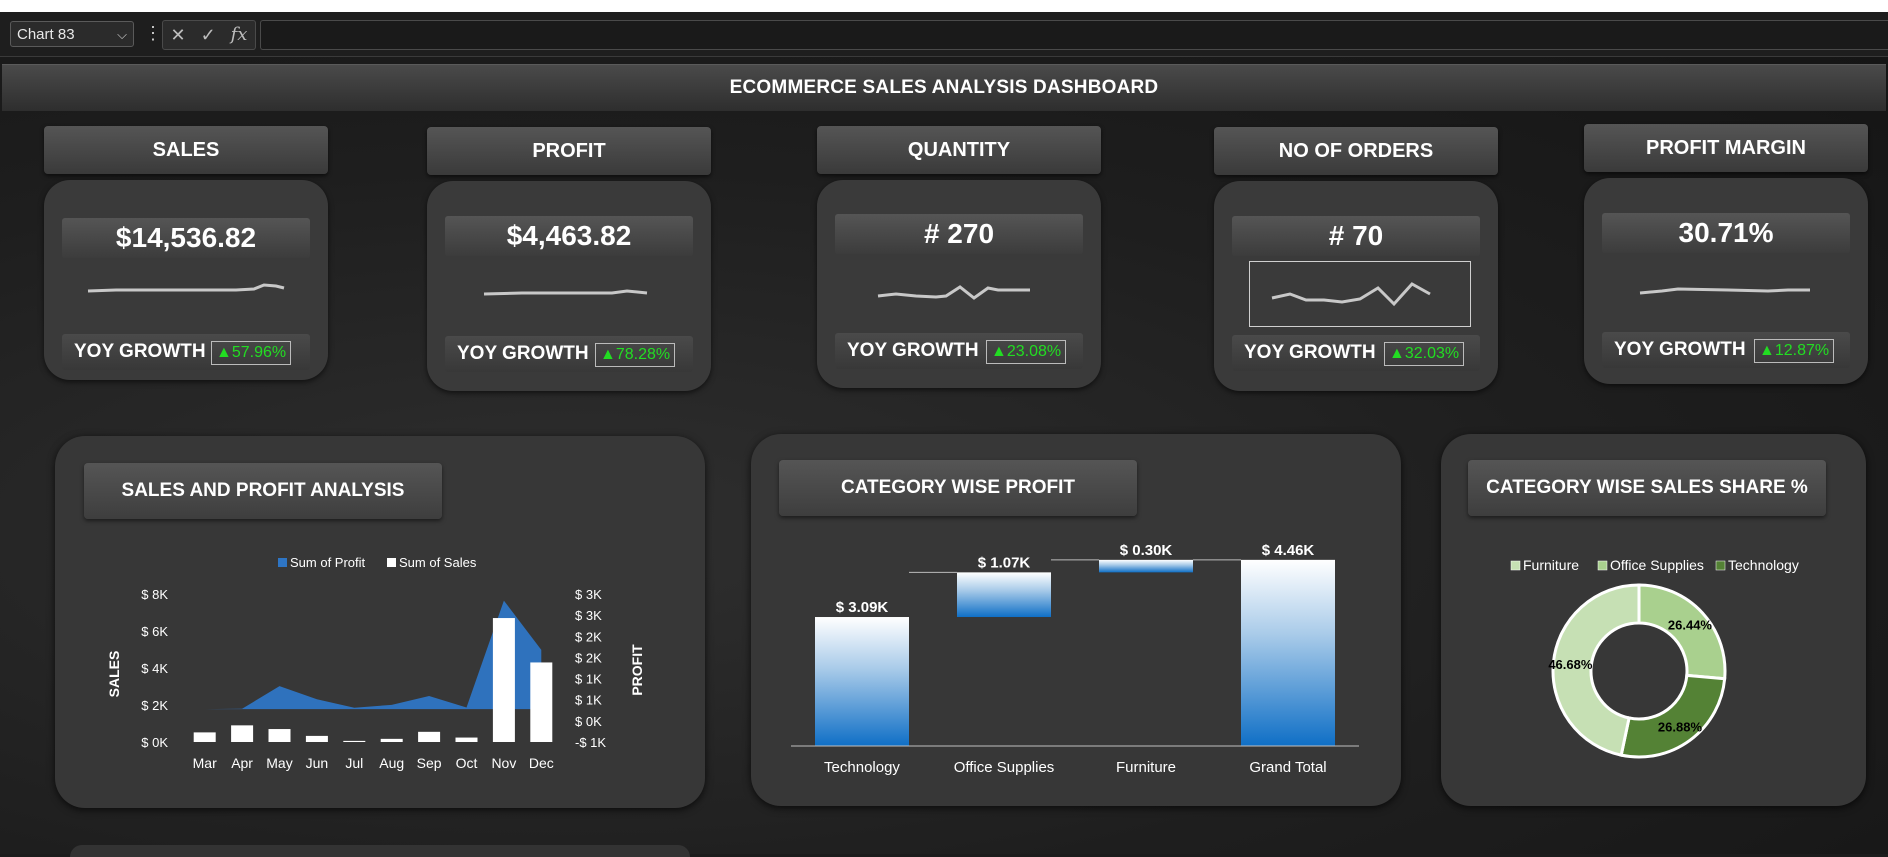 The height and width of the screenshot is (857, 1888). What do you see at coordinates (154, 705) in the screenshot?
I see `y-tick-label: $ 2K` at bounding box center [154, 705].